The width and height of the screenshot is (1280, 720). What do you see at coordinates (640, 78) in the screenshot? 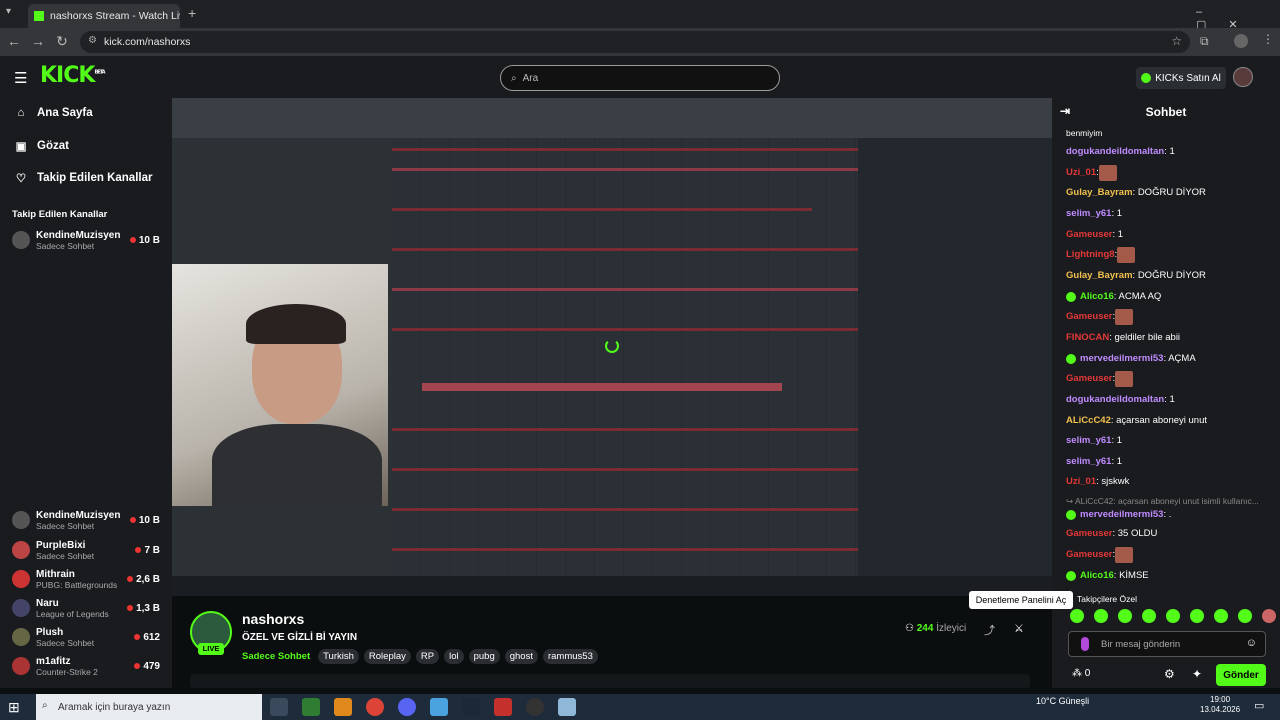
I see `search-input: ⌕ Ara` at bounding box center [640, 78].